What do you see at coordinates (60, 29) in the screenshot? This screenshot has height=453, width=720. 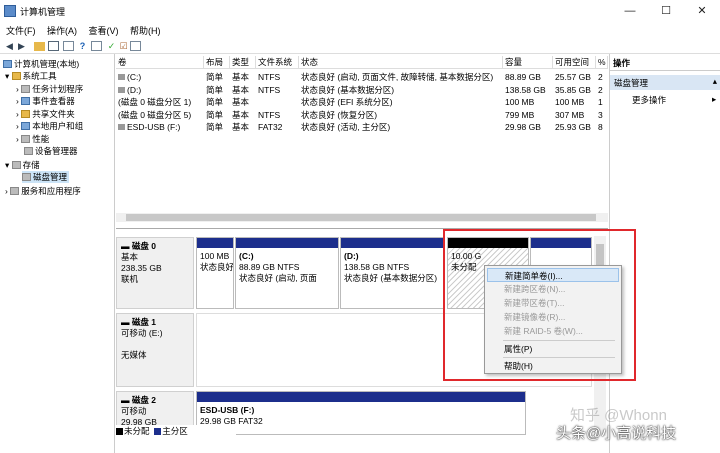 I see `menu-action: 操作(A)` at bounding box center [60, 29].